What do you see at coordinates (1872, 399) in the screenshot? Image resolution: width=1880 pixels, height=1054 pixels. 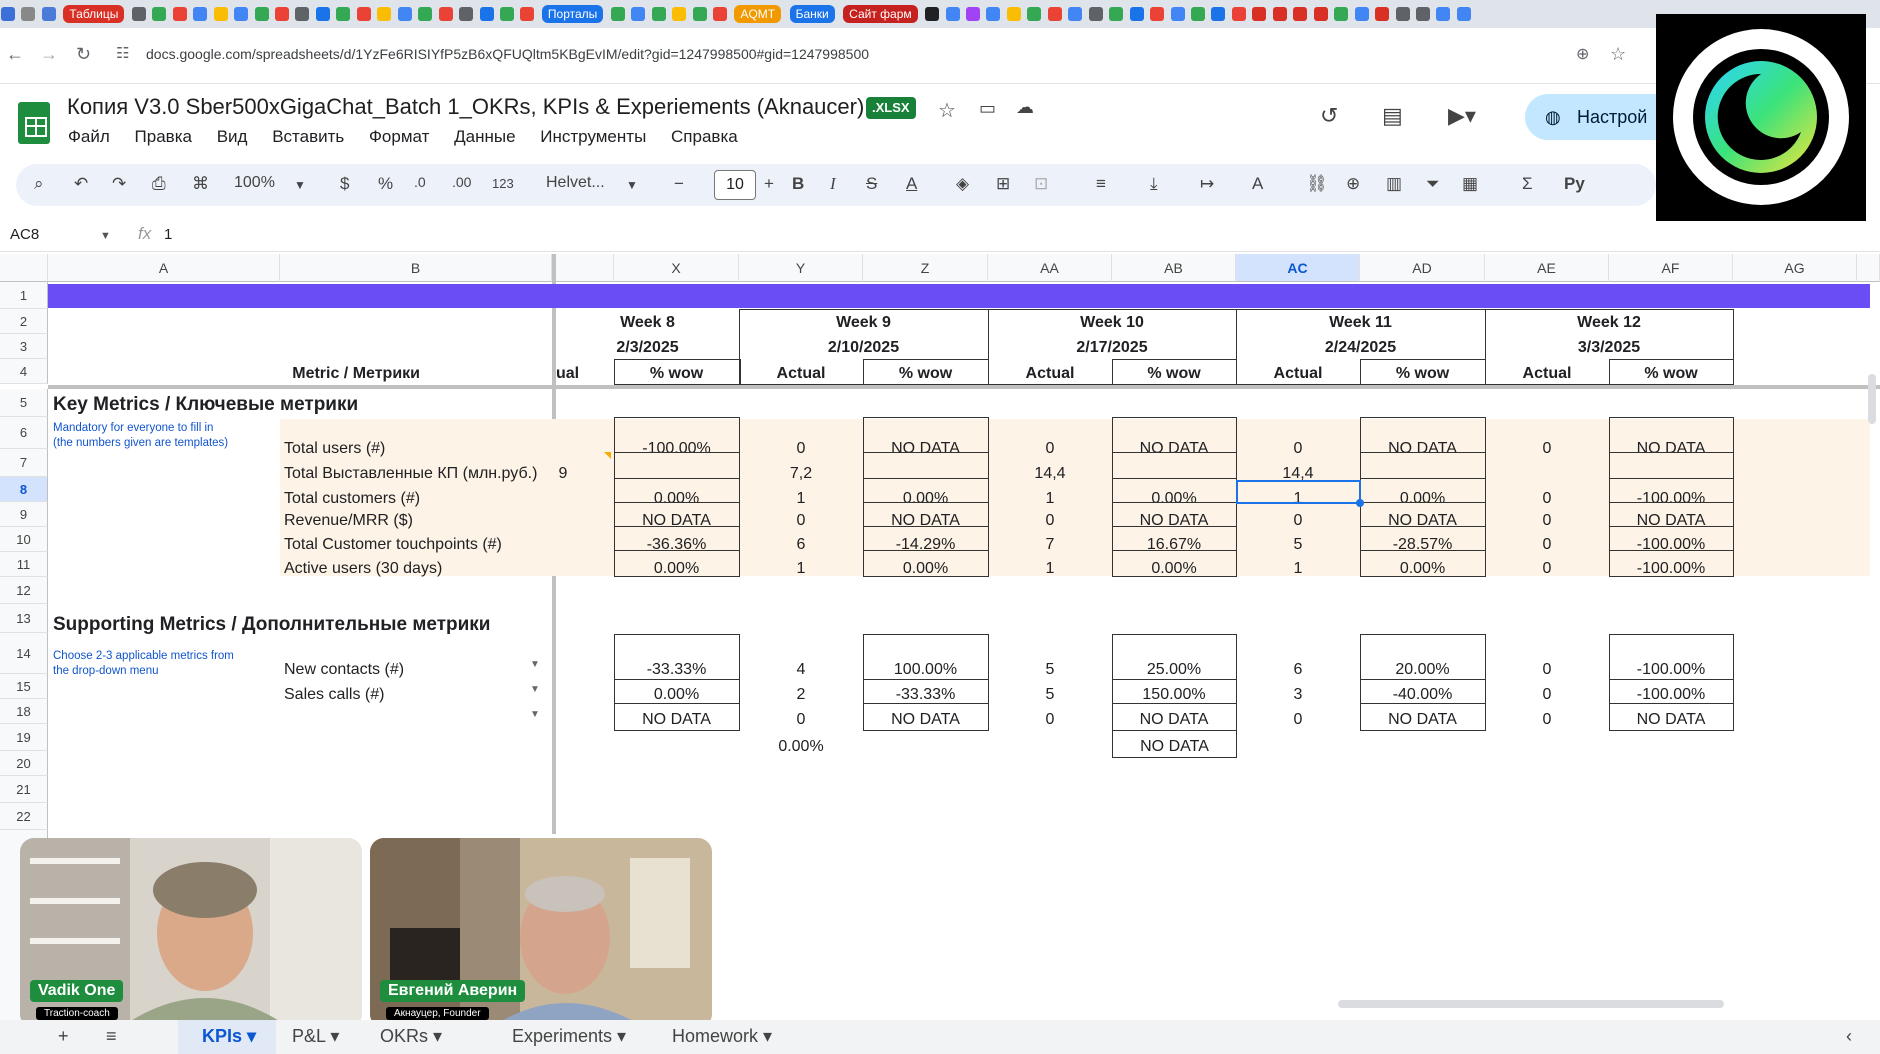 I see `vertical-scrollbar` at bounding box center [1872, 399].